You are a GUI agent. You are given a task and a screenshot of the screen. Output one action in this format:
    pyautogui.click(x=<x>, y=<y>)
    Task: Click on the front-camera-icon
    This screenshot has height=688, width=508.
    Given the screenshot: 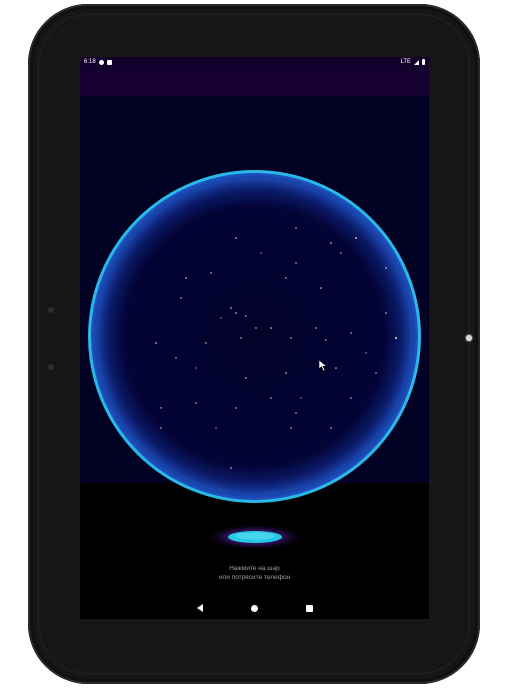 What is the action you would take?
    pyautogui.click(x=469, y=338)
    